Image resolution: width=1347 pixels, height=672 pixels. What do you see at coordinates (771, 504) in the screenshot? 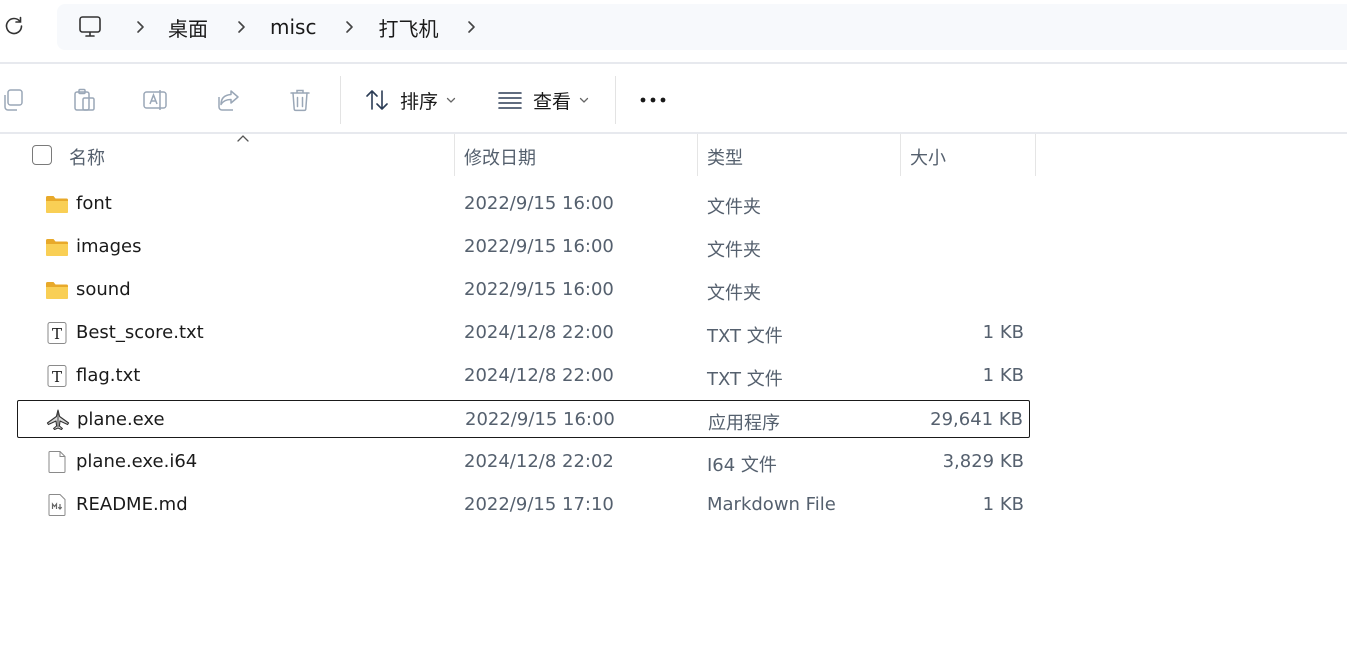
I see `file-type: Markdown File` at bounding box center [771, 504].